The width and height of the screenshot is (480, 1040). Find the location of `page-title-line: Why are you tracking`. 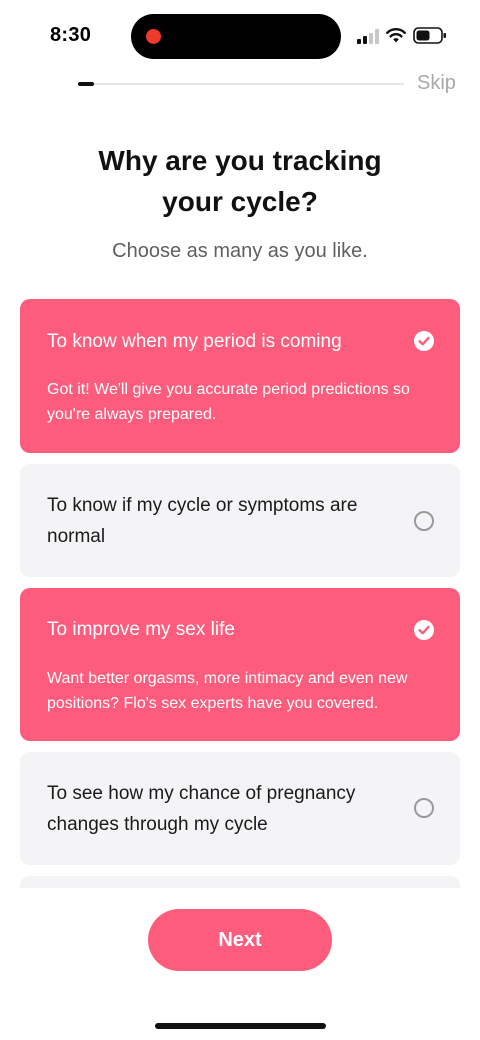

page-title-line: Why are you tracking is located at coordinates (240, 160).